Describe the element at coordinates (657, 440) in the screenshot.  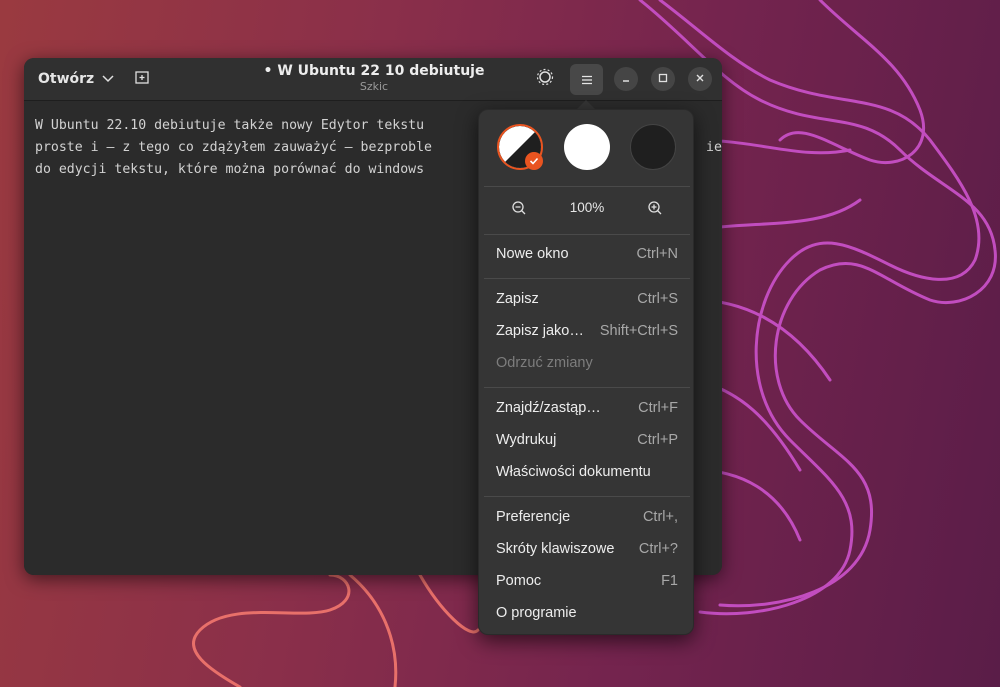
I see `menu-item-shortcut: Ctrl+P` at that location.